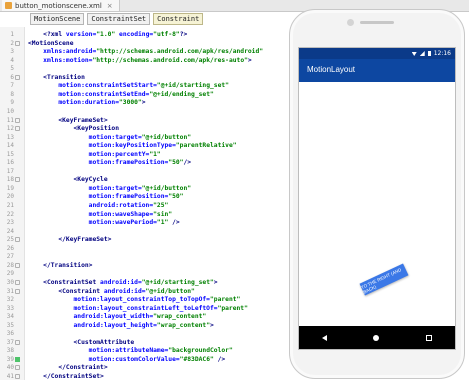 The image size is (469, 381). Describe the element at coordinates (54, 34) in the screenshot. I see `code-token: <?xml` at that location.